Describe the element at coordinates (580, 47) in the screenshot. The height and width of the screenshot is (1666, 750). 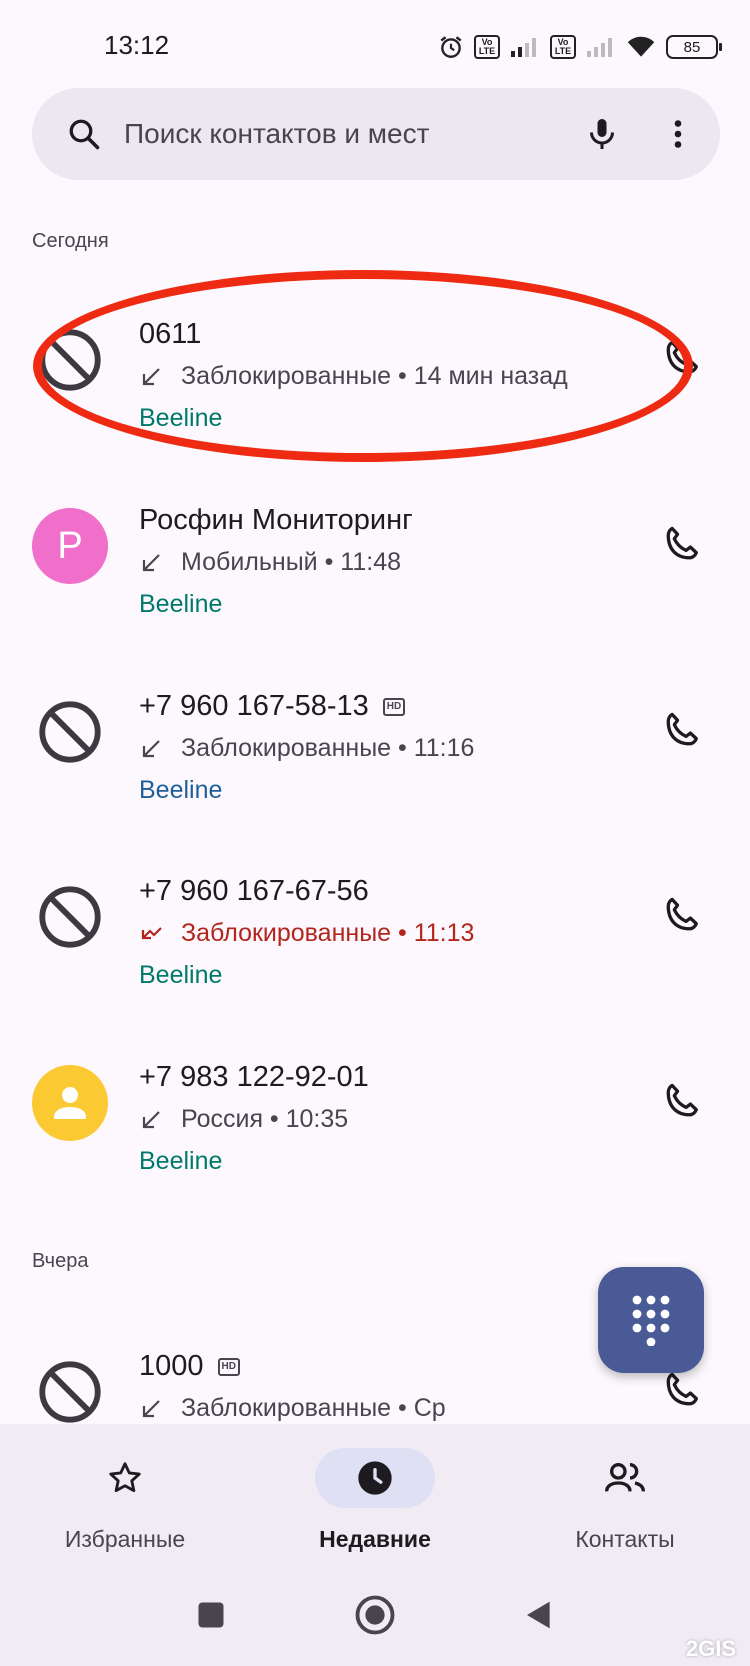
I see `status-icons: Vo LTE Vo LTE 85` at that location.